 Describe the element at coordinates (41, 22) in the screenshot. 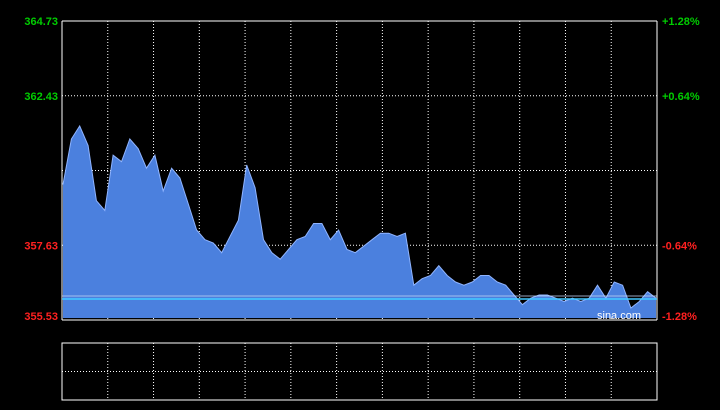

I see `left-tick-label: 364.73` at that location.